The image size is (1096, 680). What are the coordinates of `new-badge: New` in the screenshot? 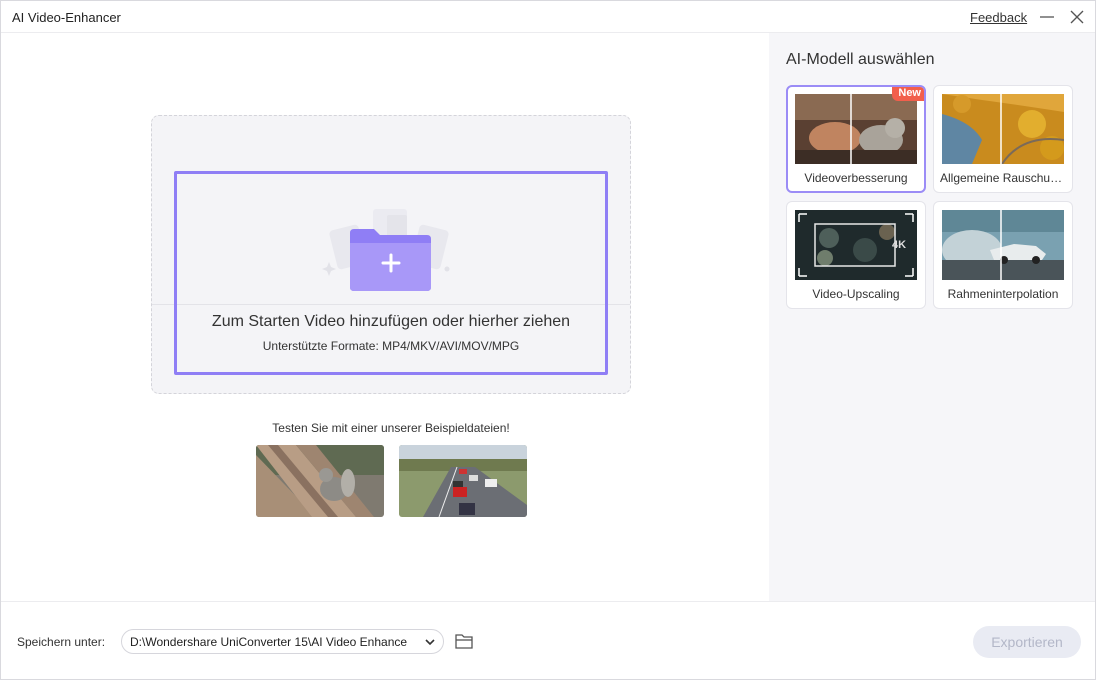 It's located at (908, 94).